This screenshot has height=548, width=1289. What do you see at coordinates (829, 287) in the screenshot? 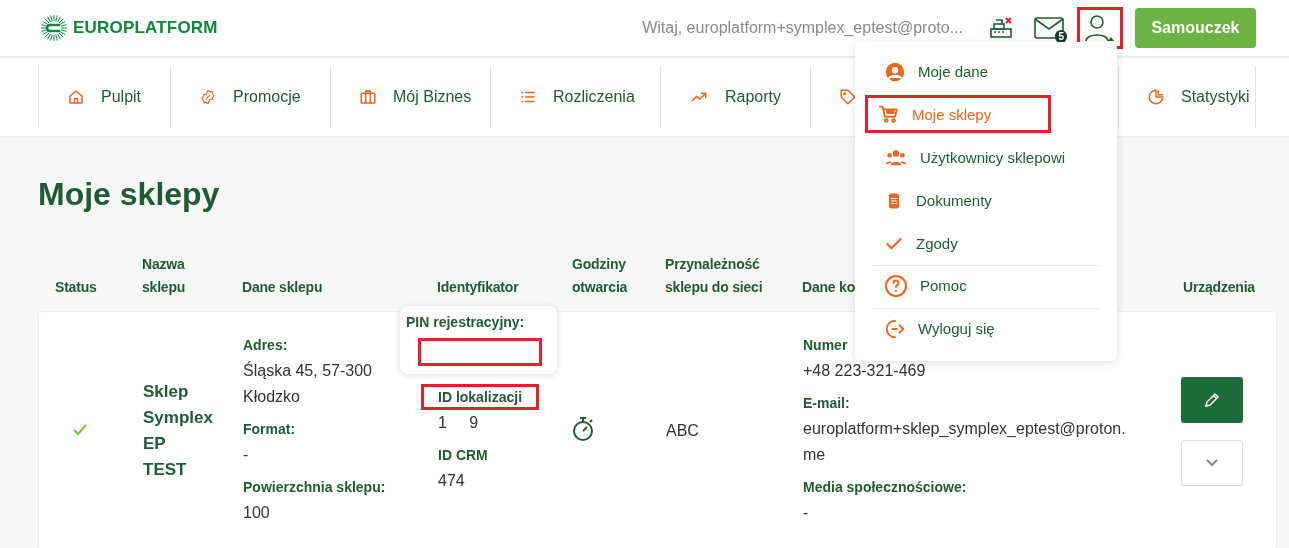
I see `column-header: Dane ko` at bounding box center [829, 287].